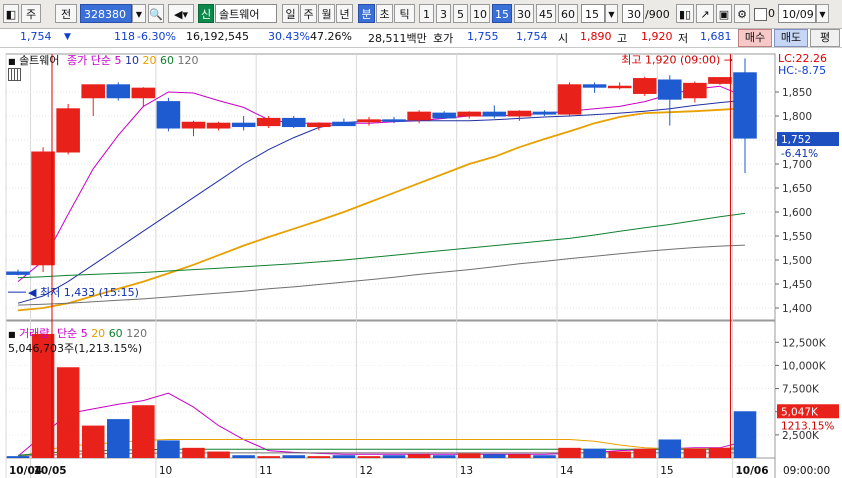 Image resolution: width=842 pixels, height=478 pixels. I want to click on ma-legend-10: 10, so click(132, 60).